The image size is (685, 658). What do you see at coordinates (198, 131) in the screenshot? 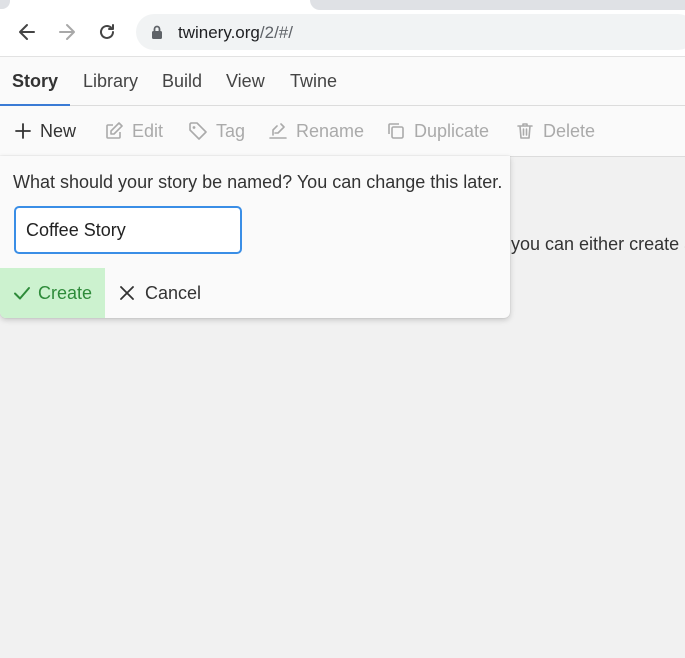
I see `tag-icon` at bounding box center [198, 131].